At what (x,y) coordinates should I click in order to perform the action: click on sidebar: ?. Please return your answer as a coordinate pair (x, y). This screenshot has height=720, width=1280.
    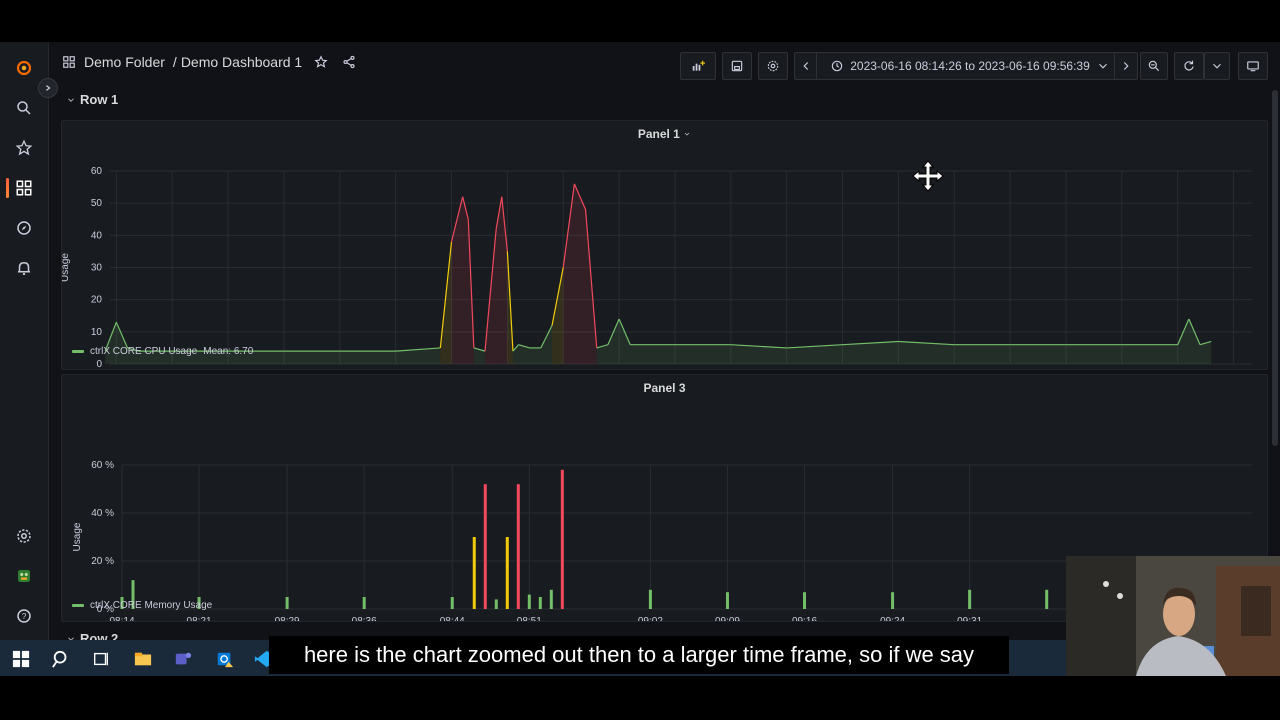
    Looking at the image, I should click on (24, 359).